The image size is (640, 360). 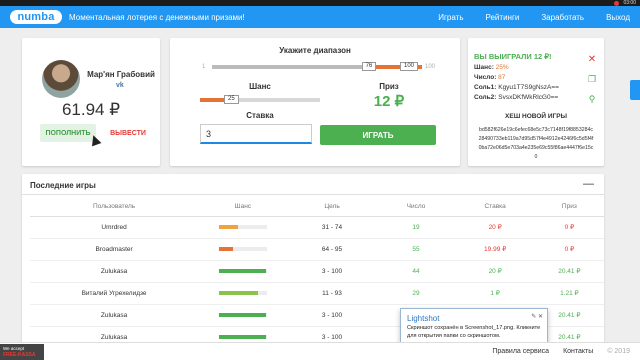 I want to click on win-salt1-label: Соль1:, so click(x=485, y=87).